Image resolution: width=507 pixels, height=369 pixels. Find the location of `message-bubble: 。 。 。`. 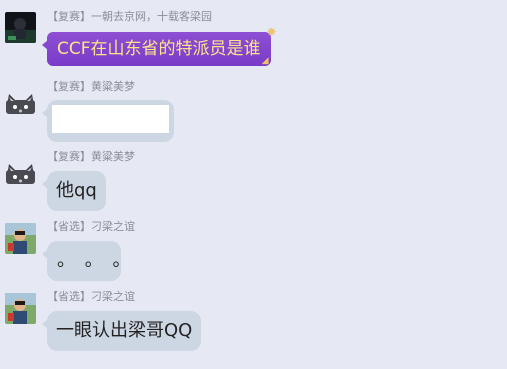

message-bubble: 。 。 。 is located at coordinates (86, 261).